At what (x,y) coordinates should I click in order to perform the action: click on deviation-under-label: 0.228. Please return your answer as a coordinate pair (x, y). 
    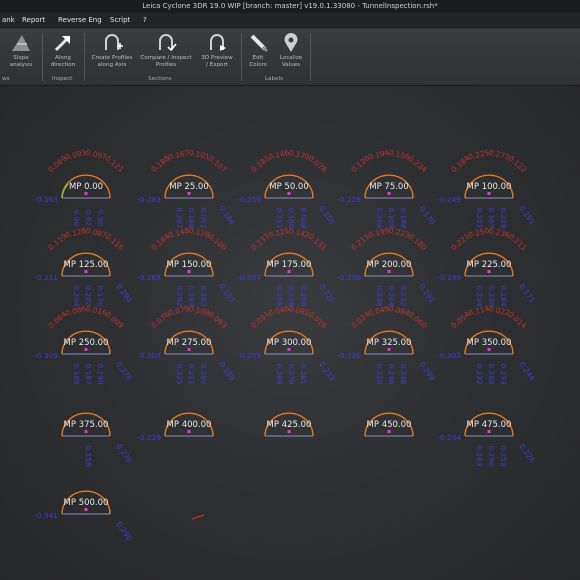
    Looking at the image, I should click on (503, 217).